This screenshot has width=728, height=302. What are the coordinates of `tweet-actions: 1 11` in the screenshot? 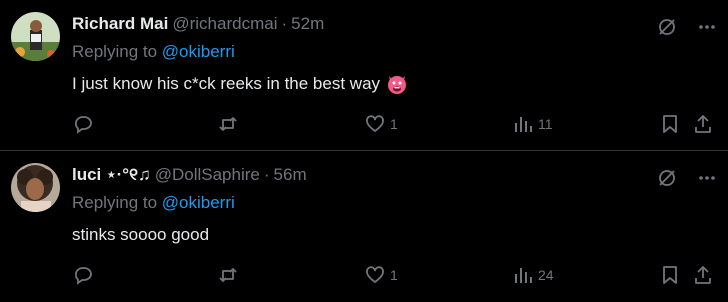 It's located at (395, 124).